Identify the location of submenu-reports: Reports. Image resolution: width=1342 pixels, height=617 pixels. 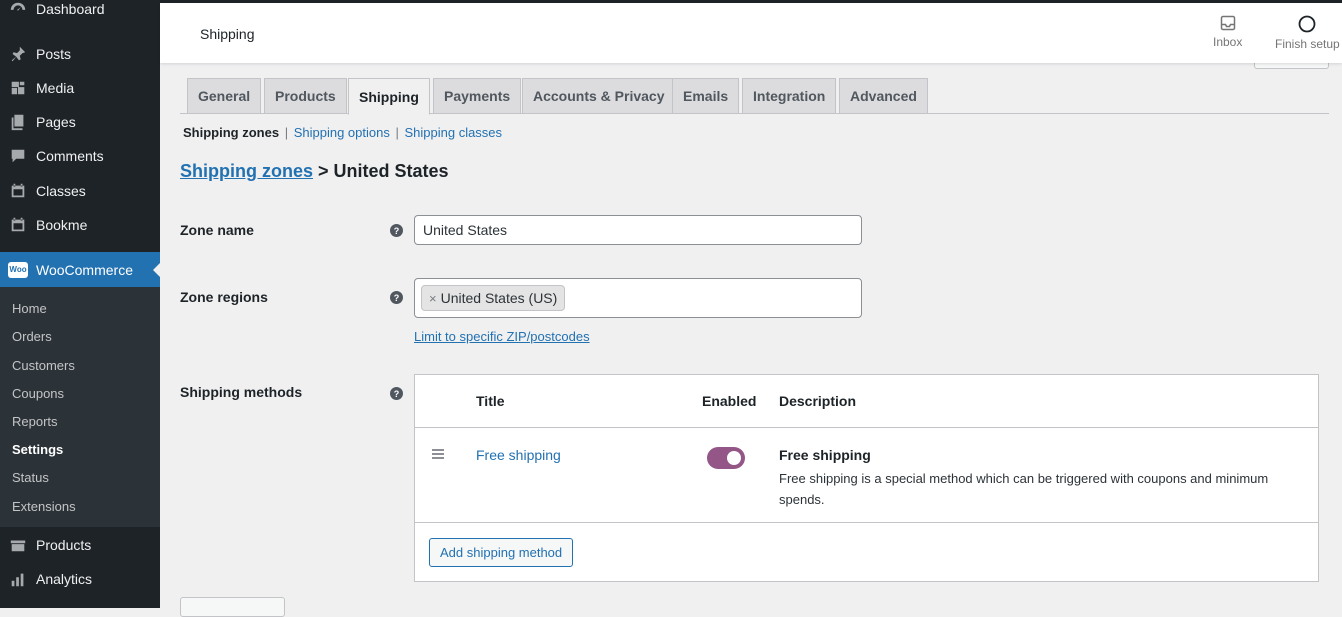
(35, 421).